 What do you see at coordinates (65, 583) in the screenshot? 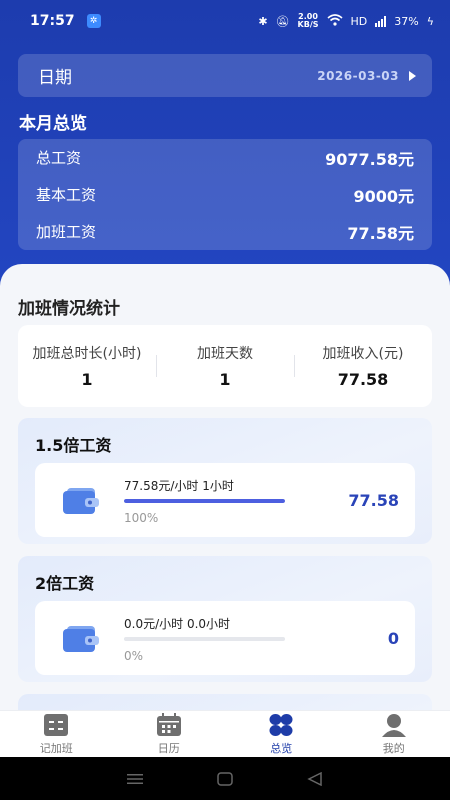
I see `rate-group-title: 2倍工资` at bounding box center [65, 583].